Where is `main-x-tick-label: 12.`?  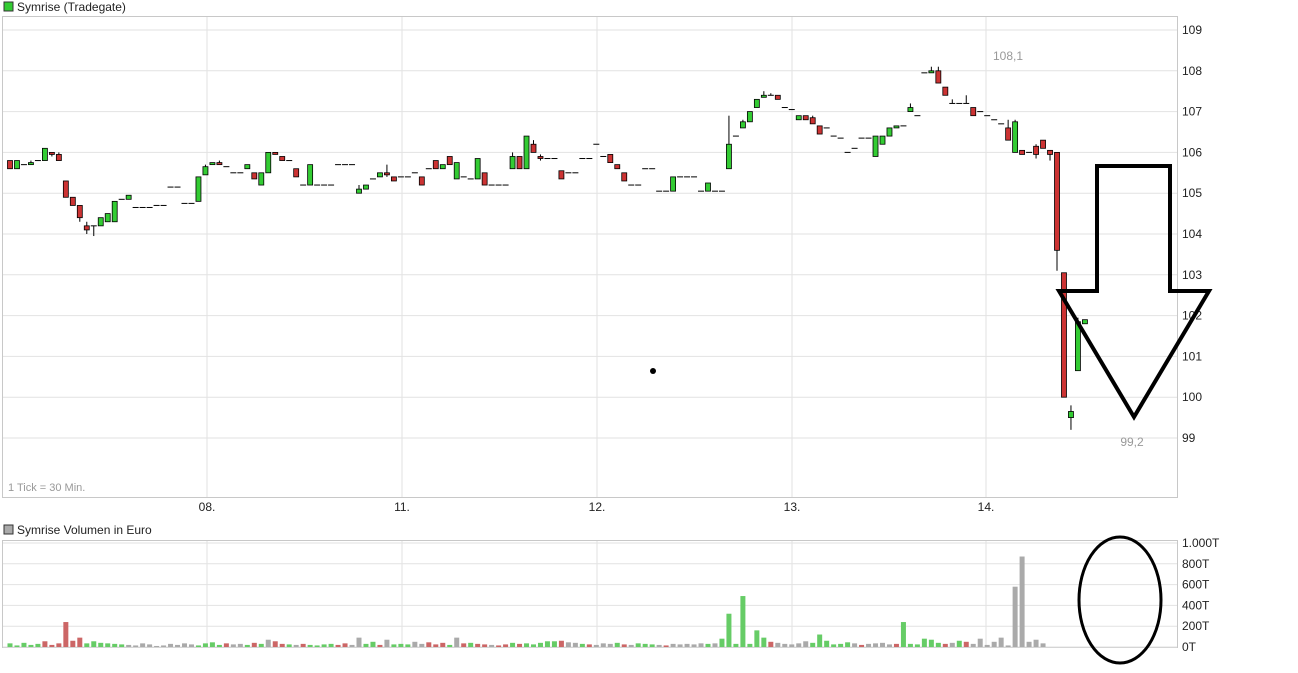
main-x-tick-label: 12. is located at coordinates (597, 507).